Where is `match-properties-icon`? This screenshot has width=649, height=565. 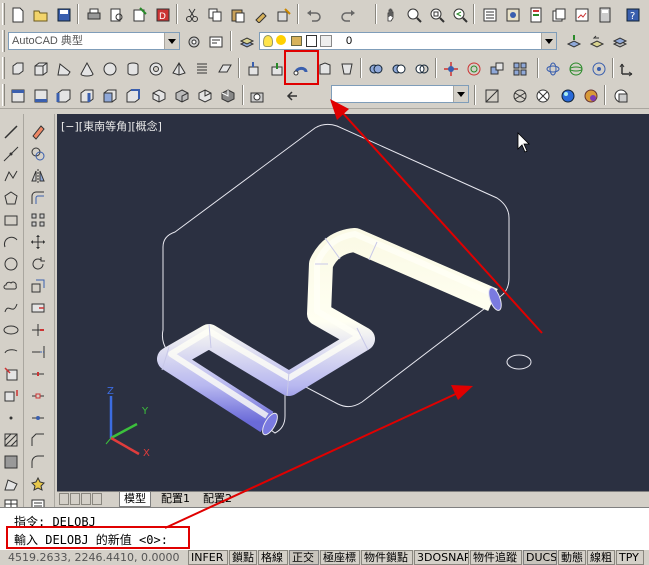 match-properties-icon is located at coordinates (260, 14).